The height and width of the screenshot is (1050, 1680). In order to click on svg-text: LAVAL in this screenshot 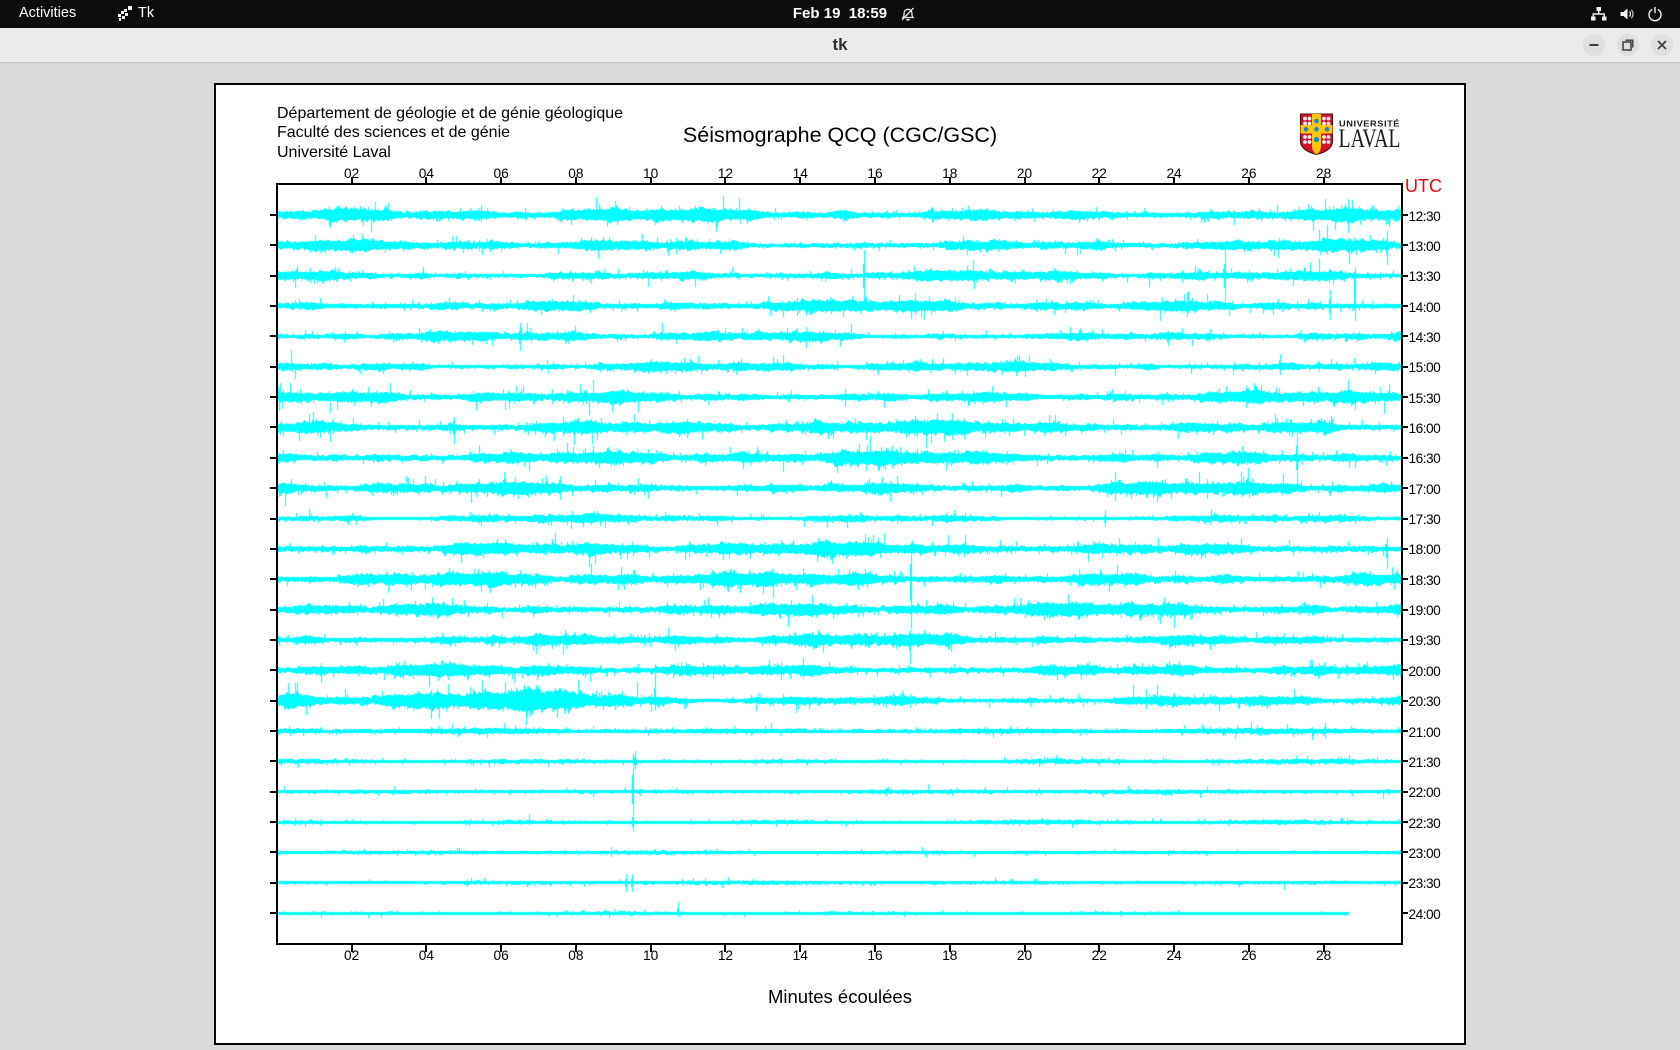, I will do `click(1370, 138)`.